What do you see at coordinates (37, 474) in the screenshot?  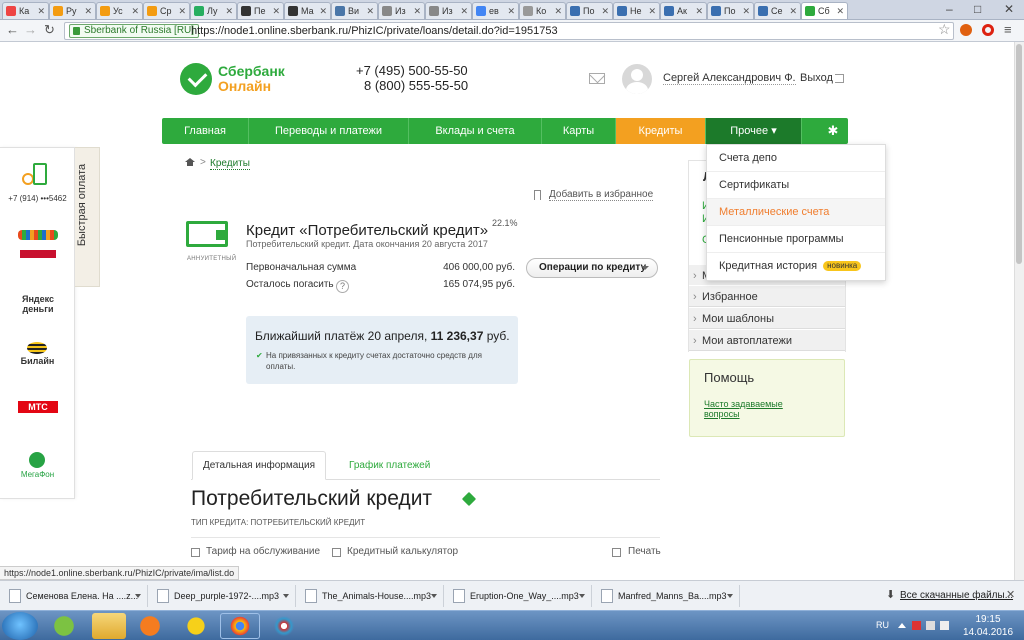 I see `megafon-logo: МегаФон` at bounding box center [37, 474].